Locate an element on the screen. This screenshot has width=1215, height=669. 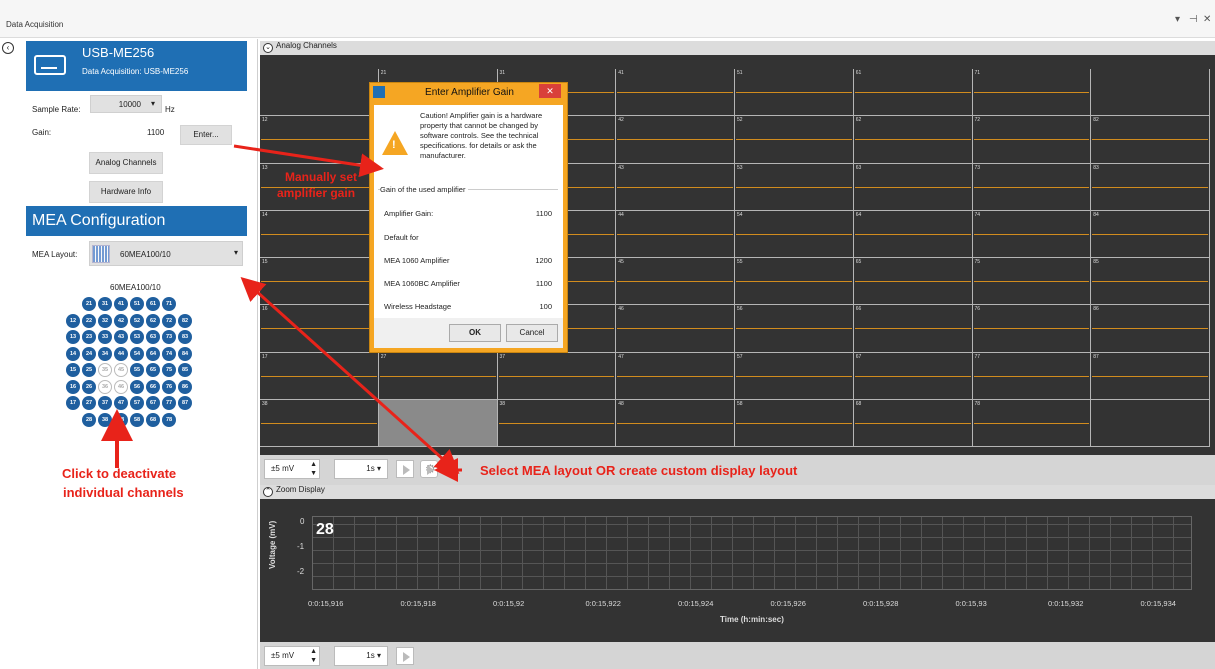
electrode-72: 72 is located at coordinates (169, 320).